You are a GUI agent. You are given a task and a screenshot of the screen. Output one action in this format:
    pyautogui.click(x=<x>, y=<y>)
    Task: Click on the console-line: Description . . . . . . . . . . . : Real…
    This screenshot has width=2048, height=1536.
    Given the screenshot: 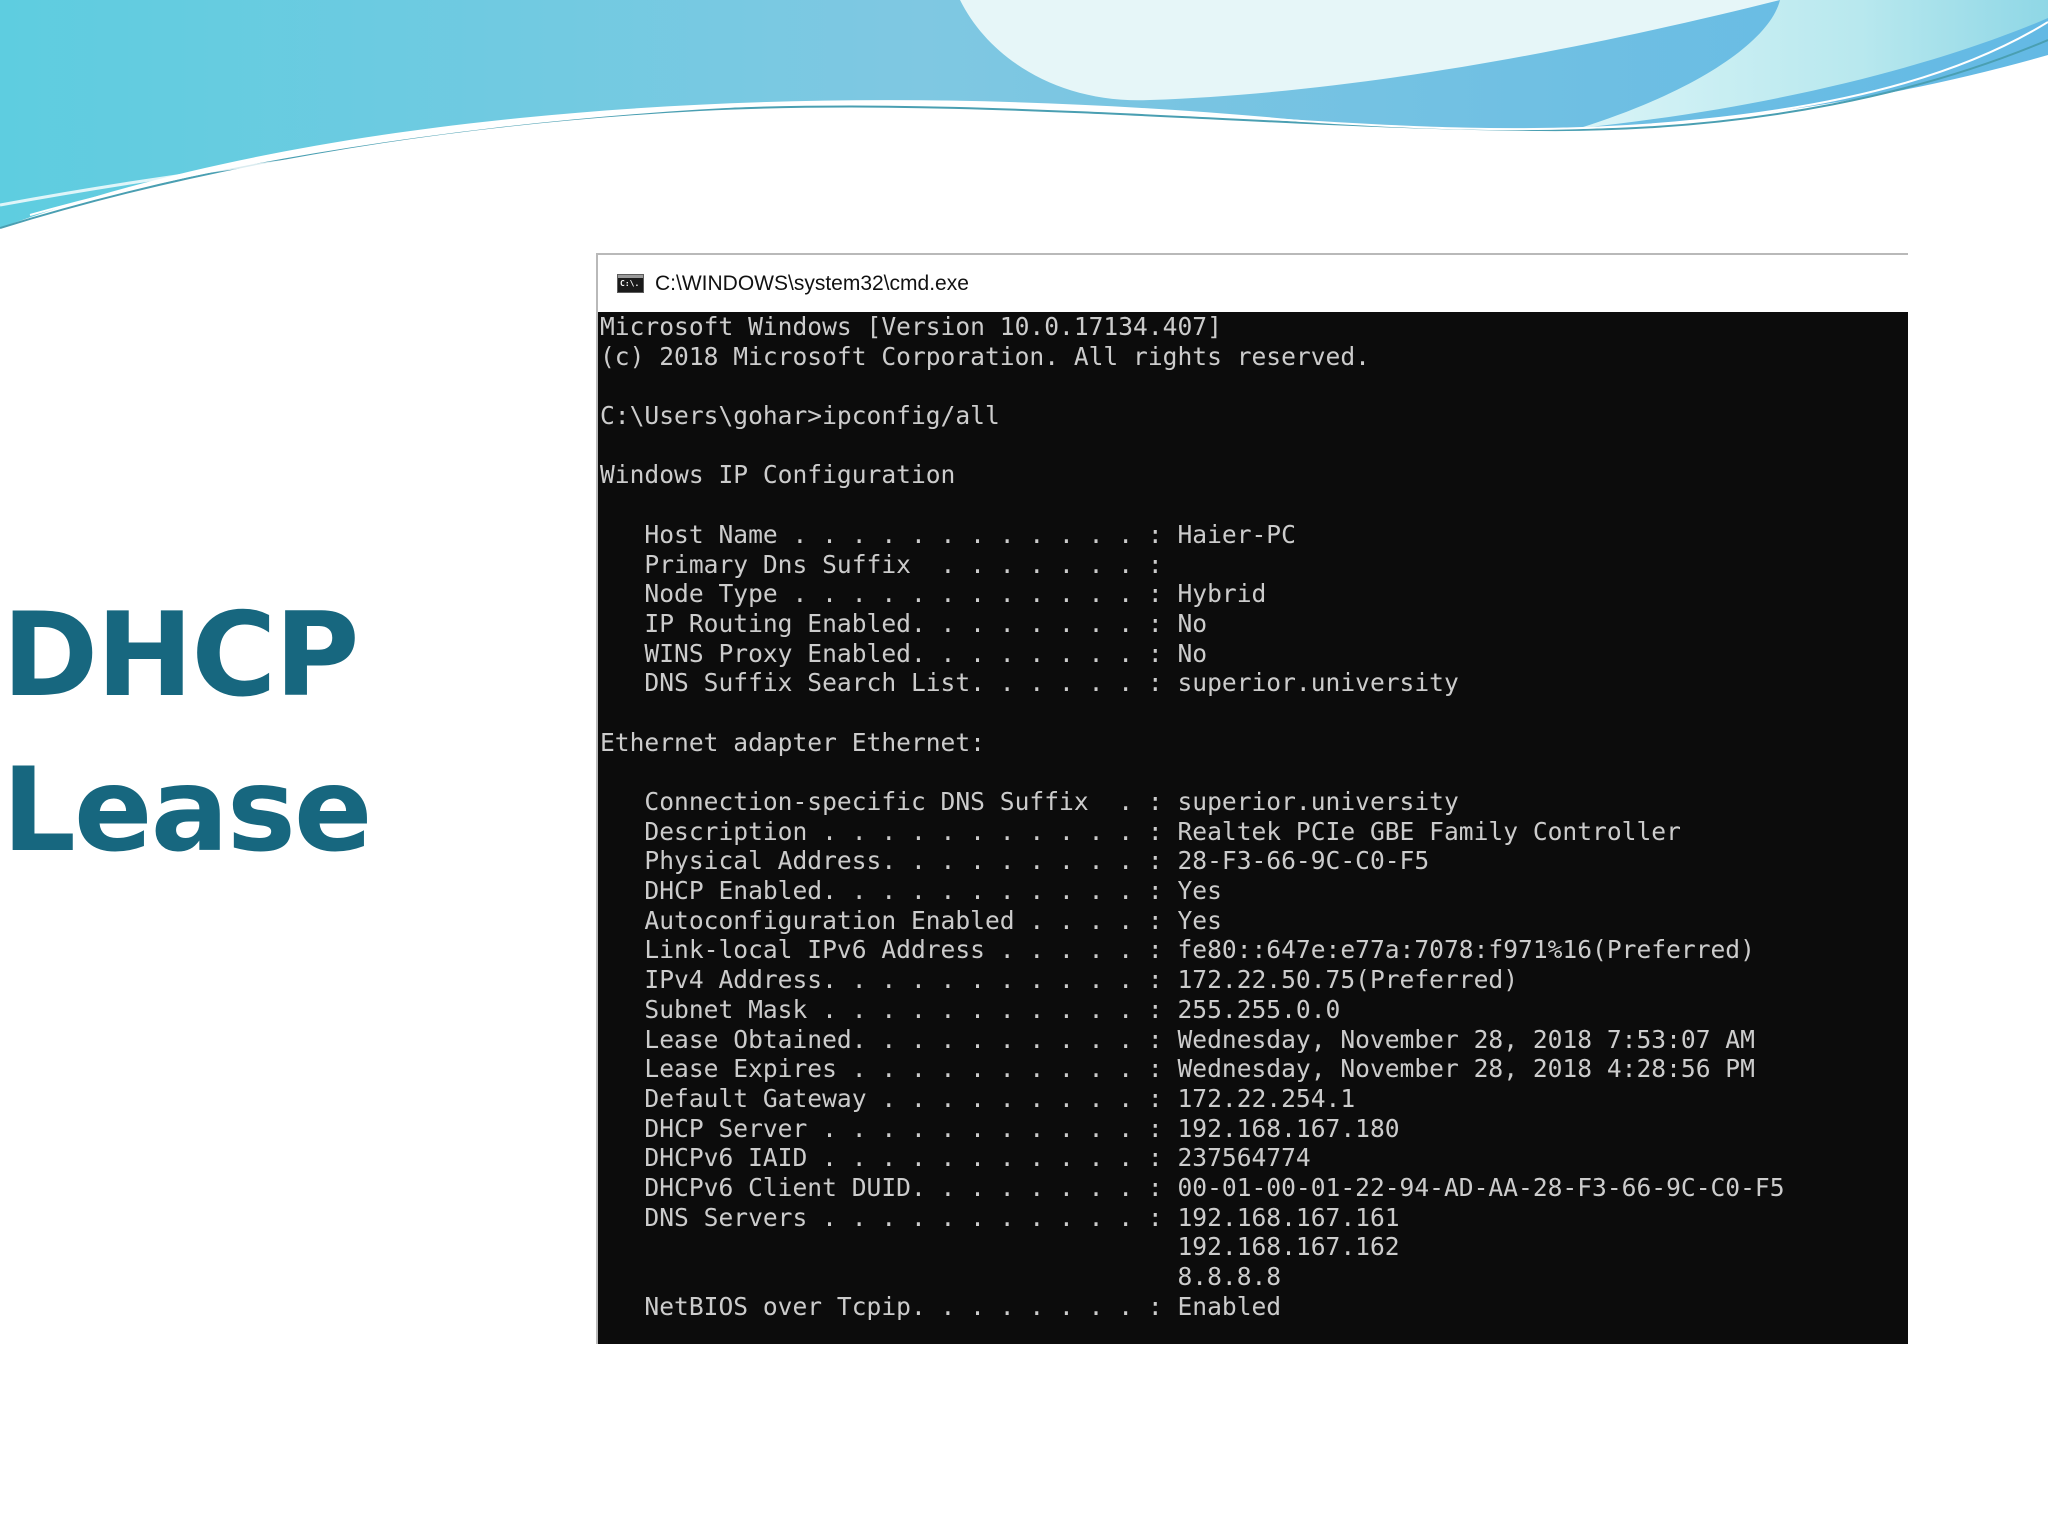 What is the action you would take?
    pyautogui.click(x=1140, y=831)
    